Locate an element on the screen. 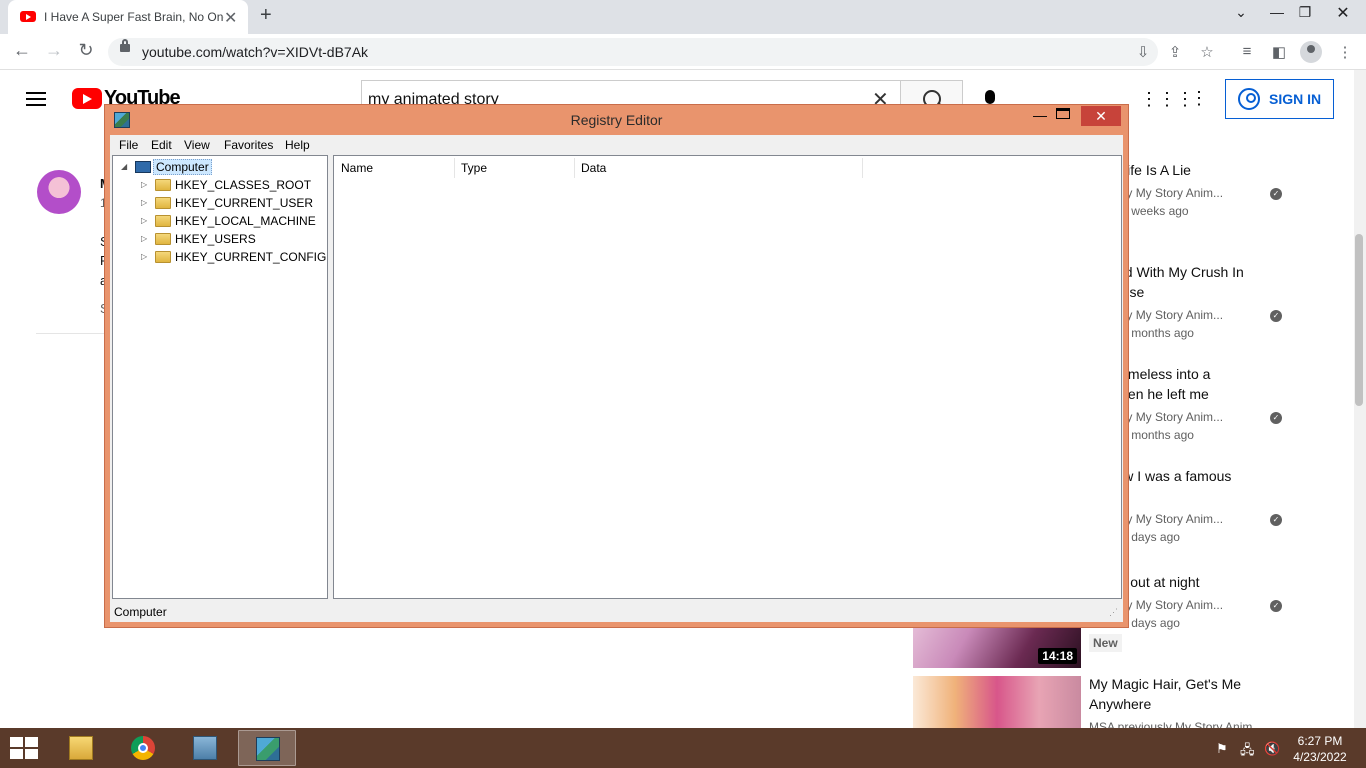 This screenshot has height=768, width=1366. taskbar-download-app is located at coordinates (205, 748).